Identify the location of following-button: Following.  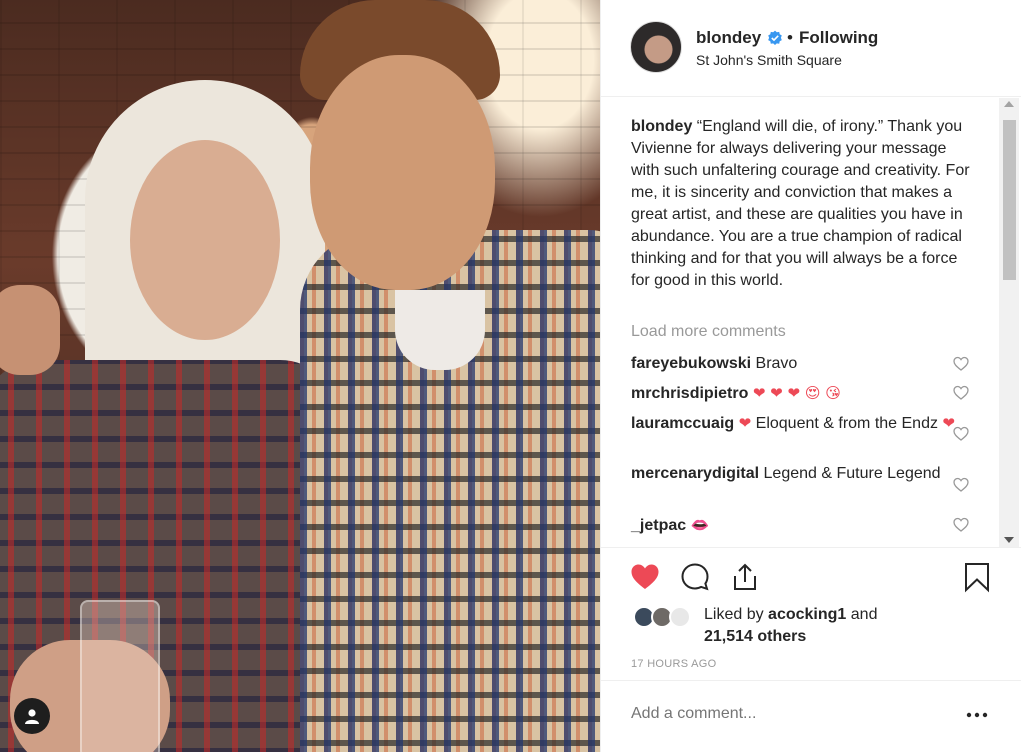
(838, 38).